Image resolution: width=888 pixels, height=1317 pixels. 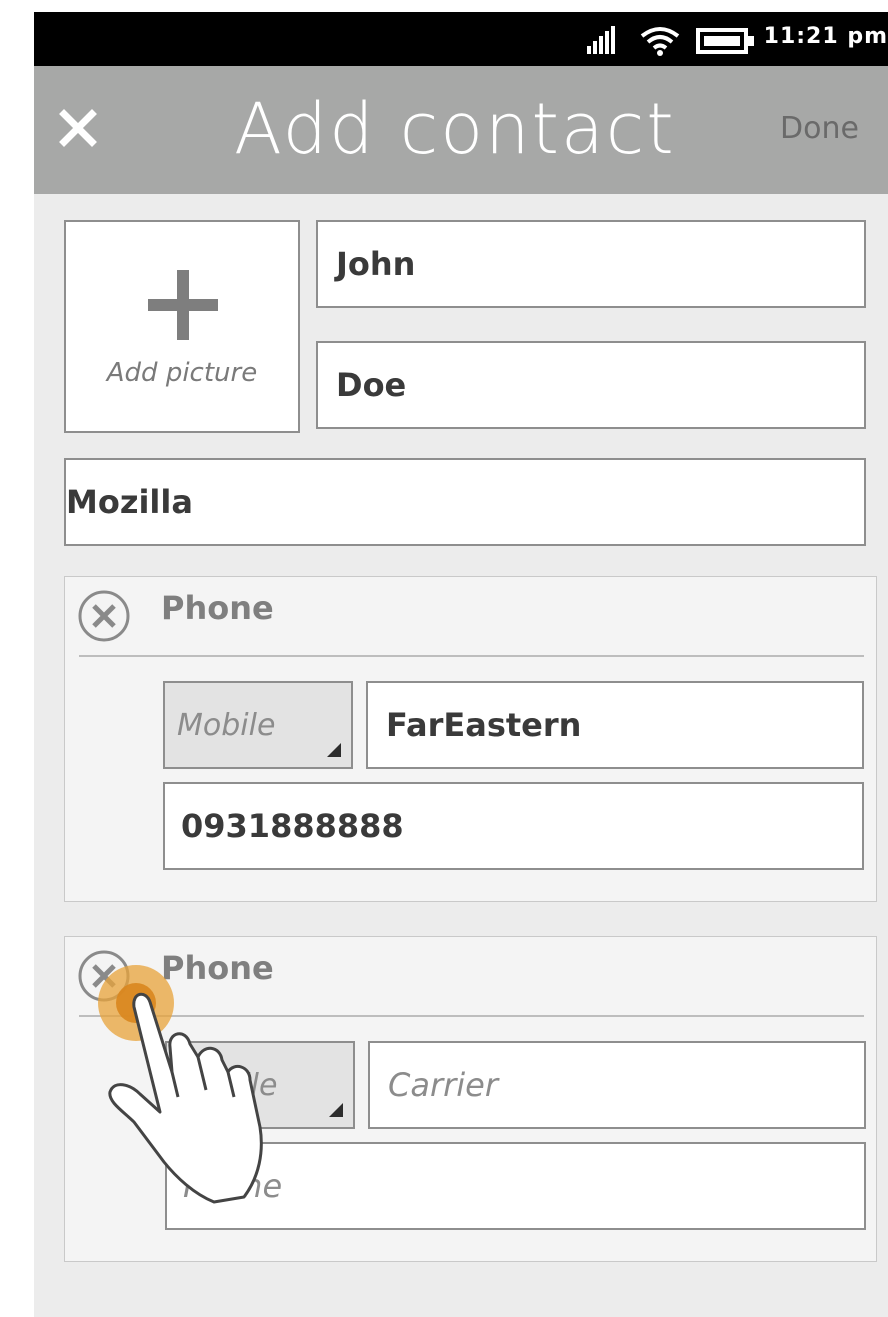 I want to click on phone-type-select: Mobile, so click(x=258, y=725).